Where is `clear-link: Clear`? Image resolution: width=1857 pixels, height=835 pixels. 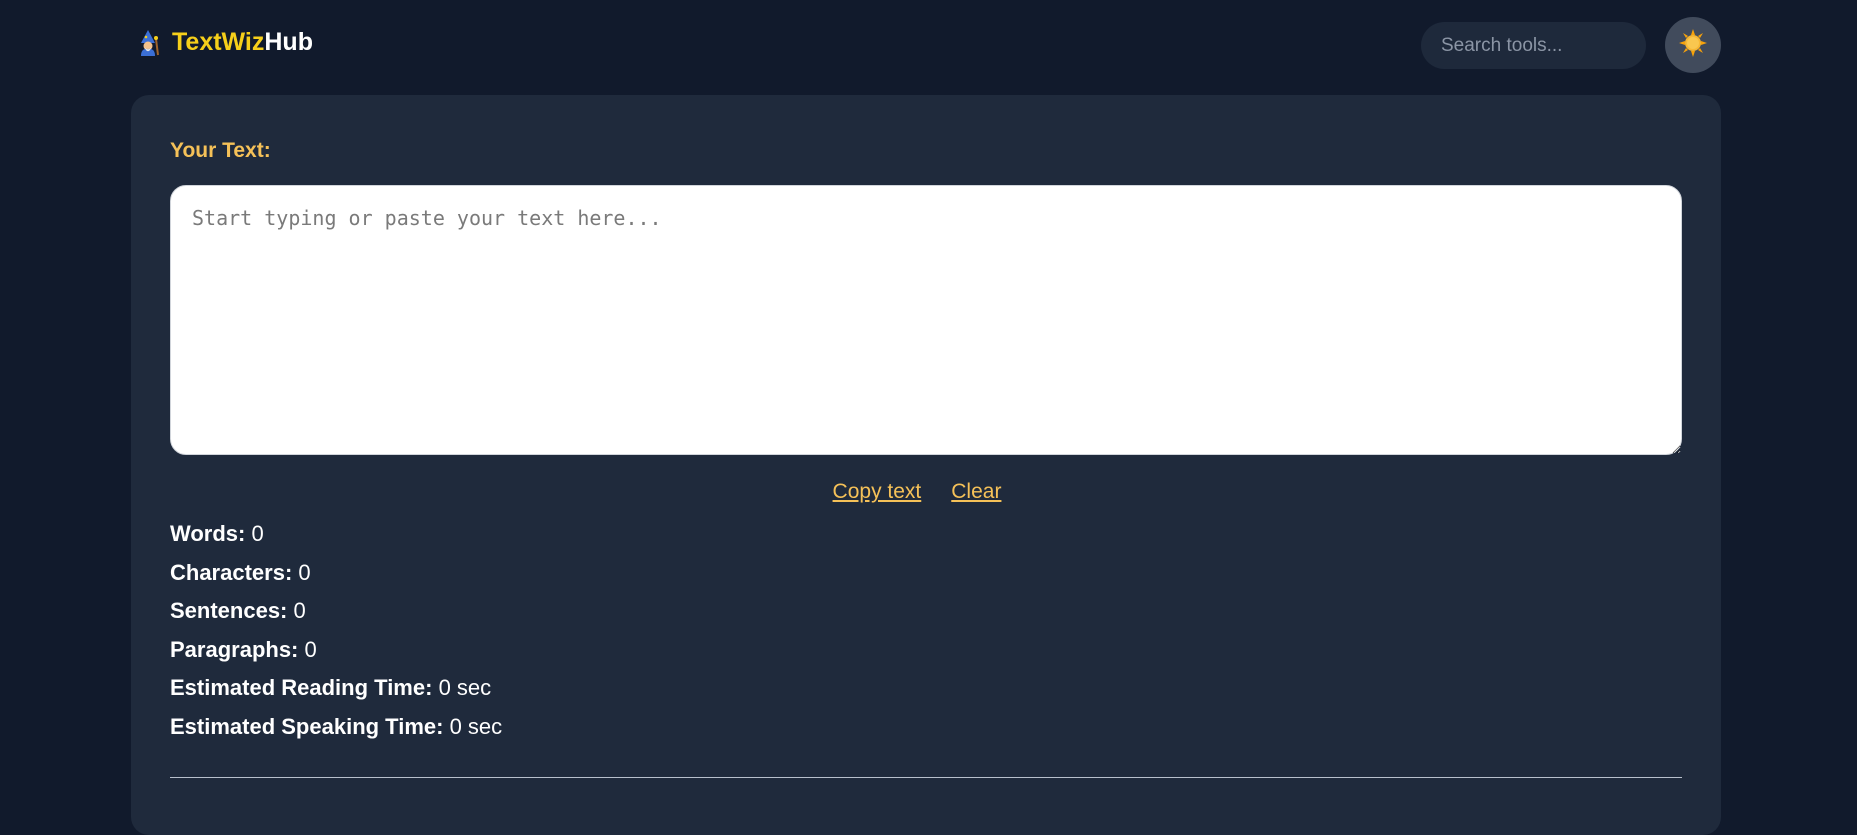 clear-link: Clear is located at coordinates (976, 492).